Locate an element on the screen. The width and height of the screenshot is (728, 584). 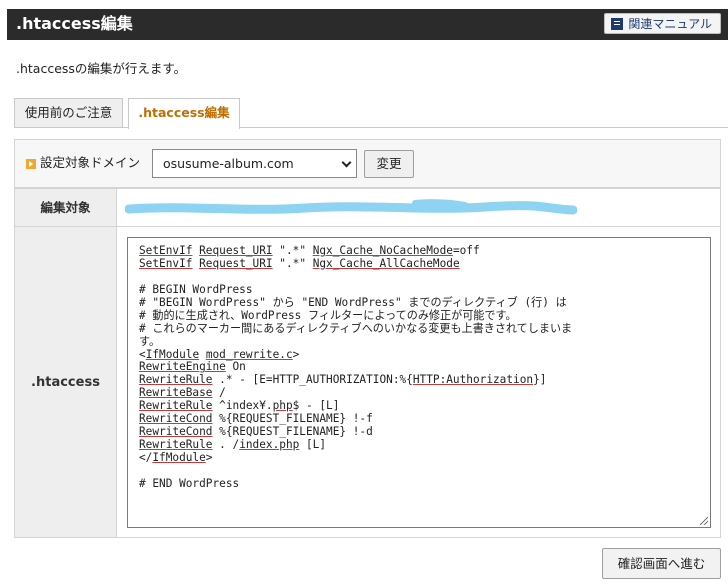
domain-label: 設定対象ドメイン is located at coordinates (90, 162).